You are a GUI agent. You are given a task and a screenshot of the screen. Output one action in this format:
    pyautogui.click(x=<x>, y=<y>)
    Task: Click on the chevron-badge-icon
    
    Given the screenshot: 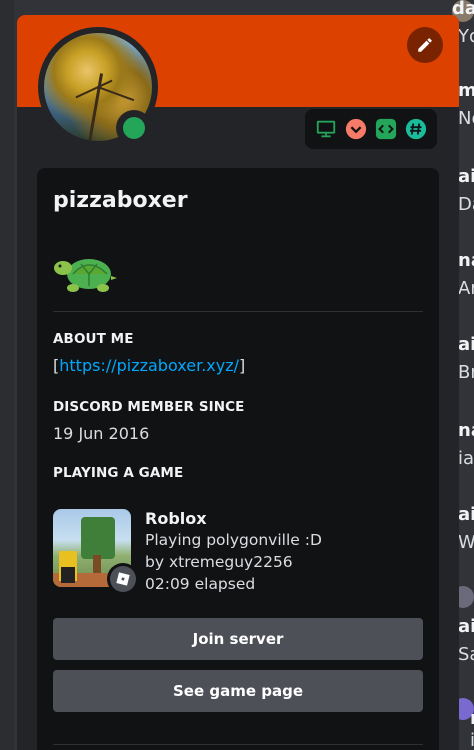 What is the action you would take?
    pyautogui.click(x=356, y=129)
    